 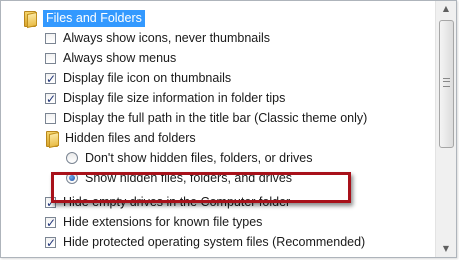 What do you see at coordinates (201, 187) in the screenshot?
I see `highlight-annotation-box` at bounding box center [201, 187].